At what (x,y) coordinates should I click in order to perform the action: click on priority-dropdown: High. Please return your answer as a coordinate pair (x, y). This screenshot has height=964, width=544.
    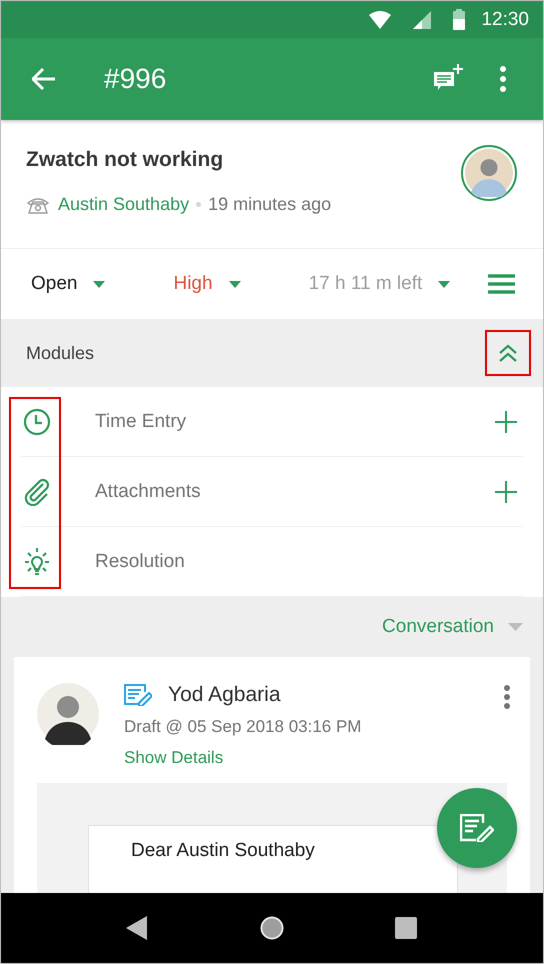
    Looking at the image, I should click on (207, 284).